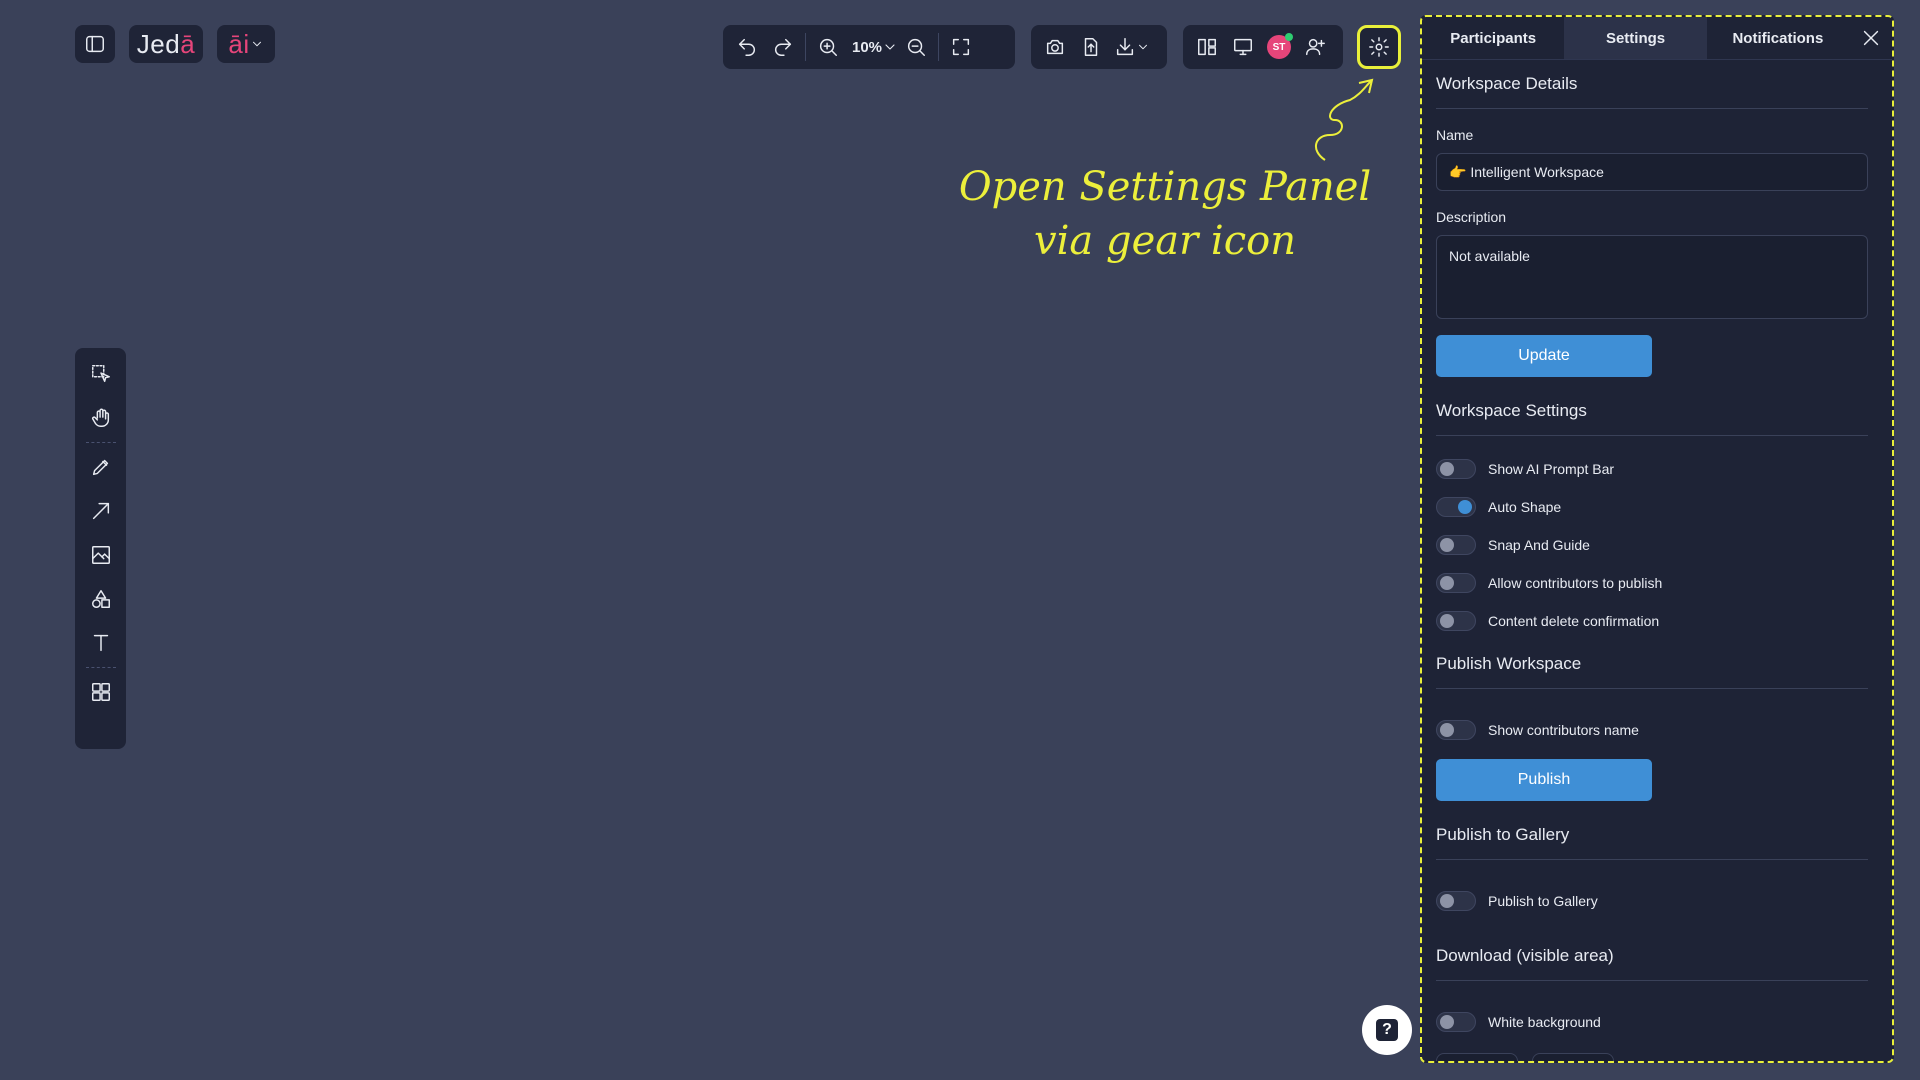  I want to click on screenshot-button, so click(1055, 47).